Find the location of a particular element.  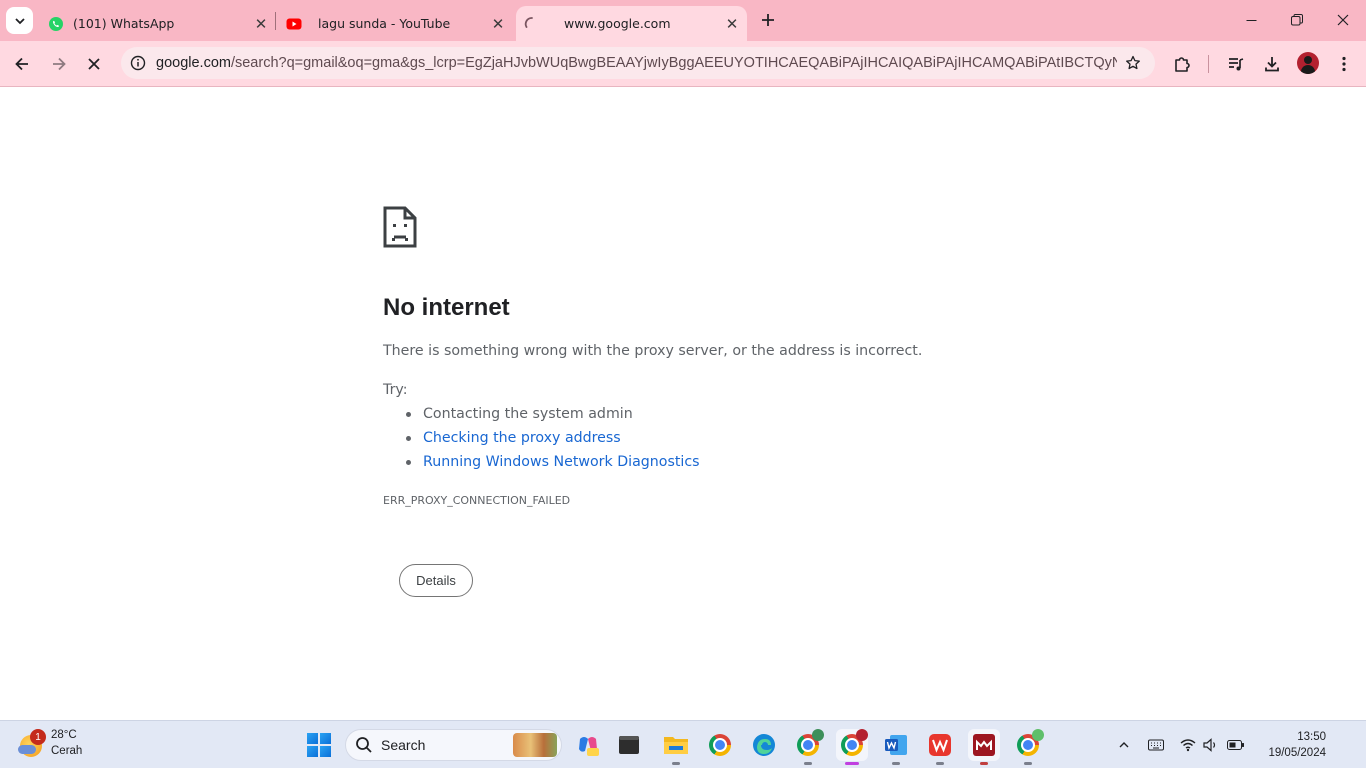

bookmark-star-icon is located at coordinates (1133, 63).